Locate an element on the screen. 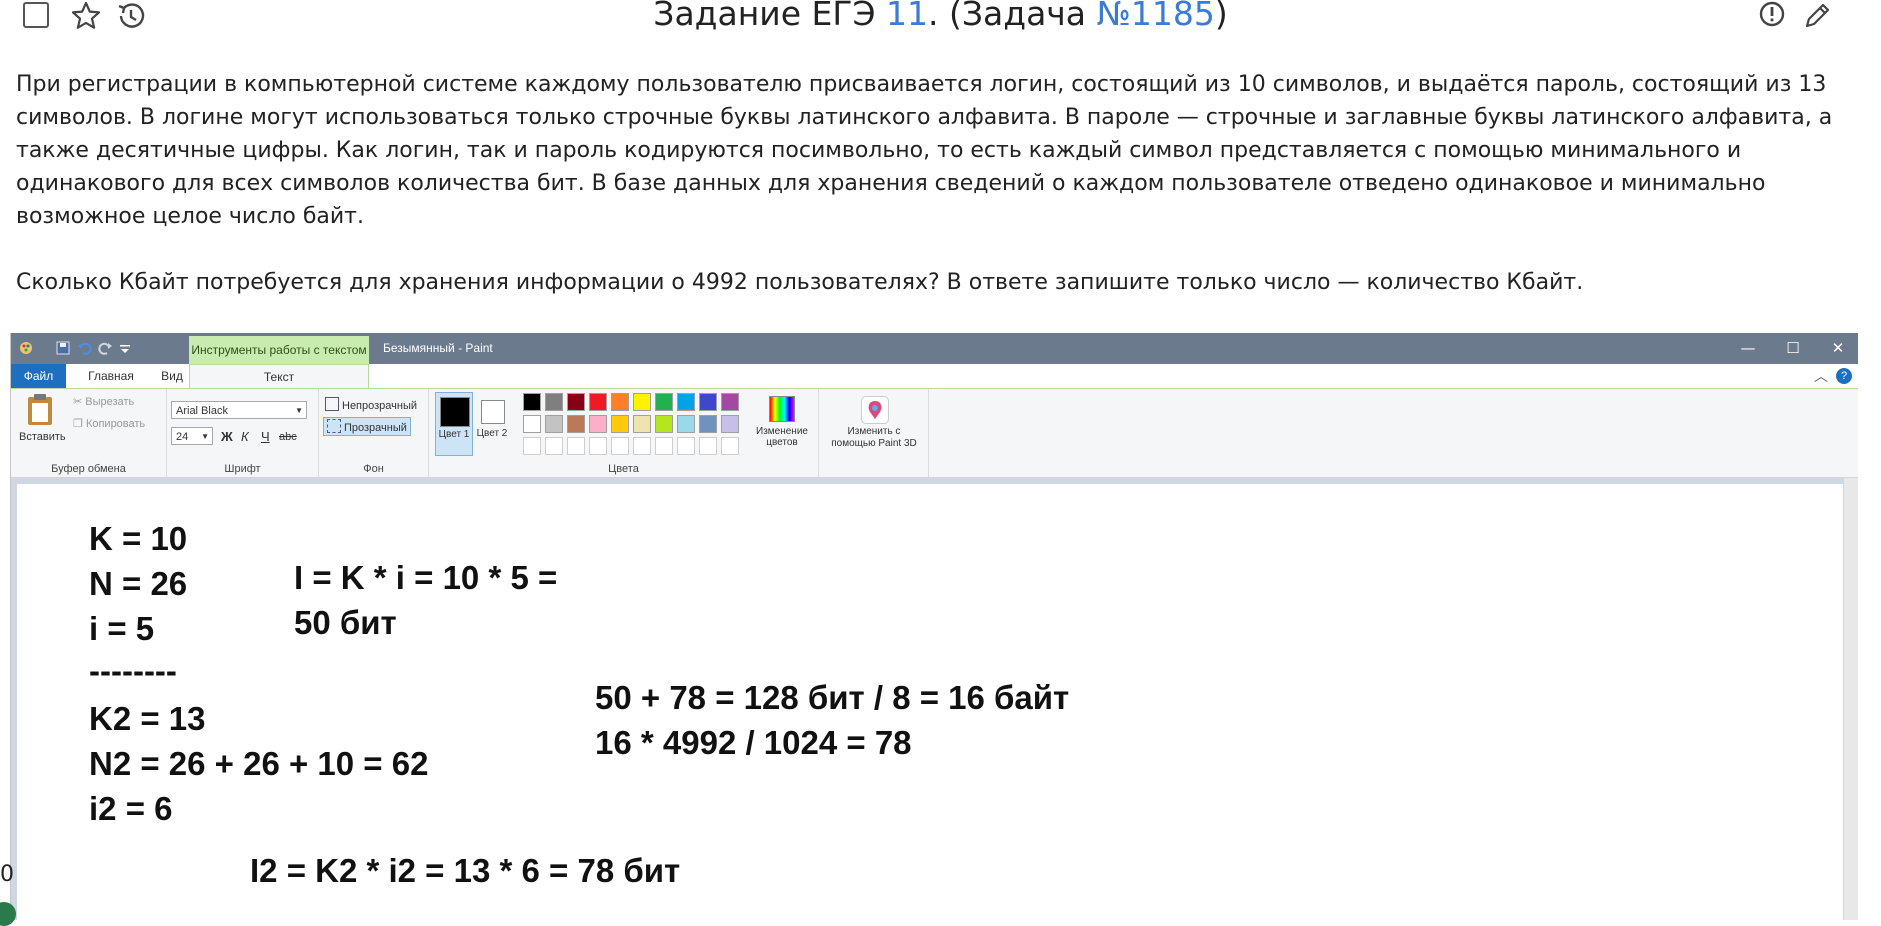 Image resolution: width=1881 pixels, height=926 pixels. italic-button: К is located at coordinates (245, 436).